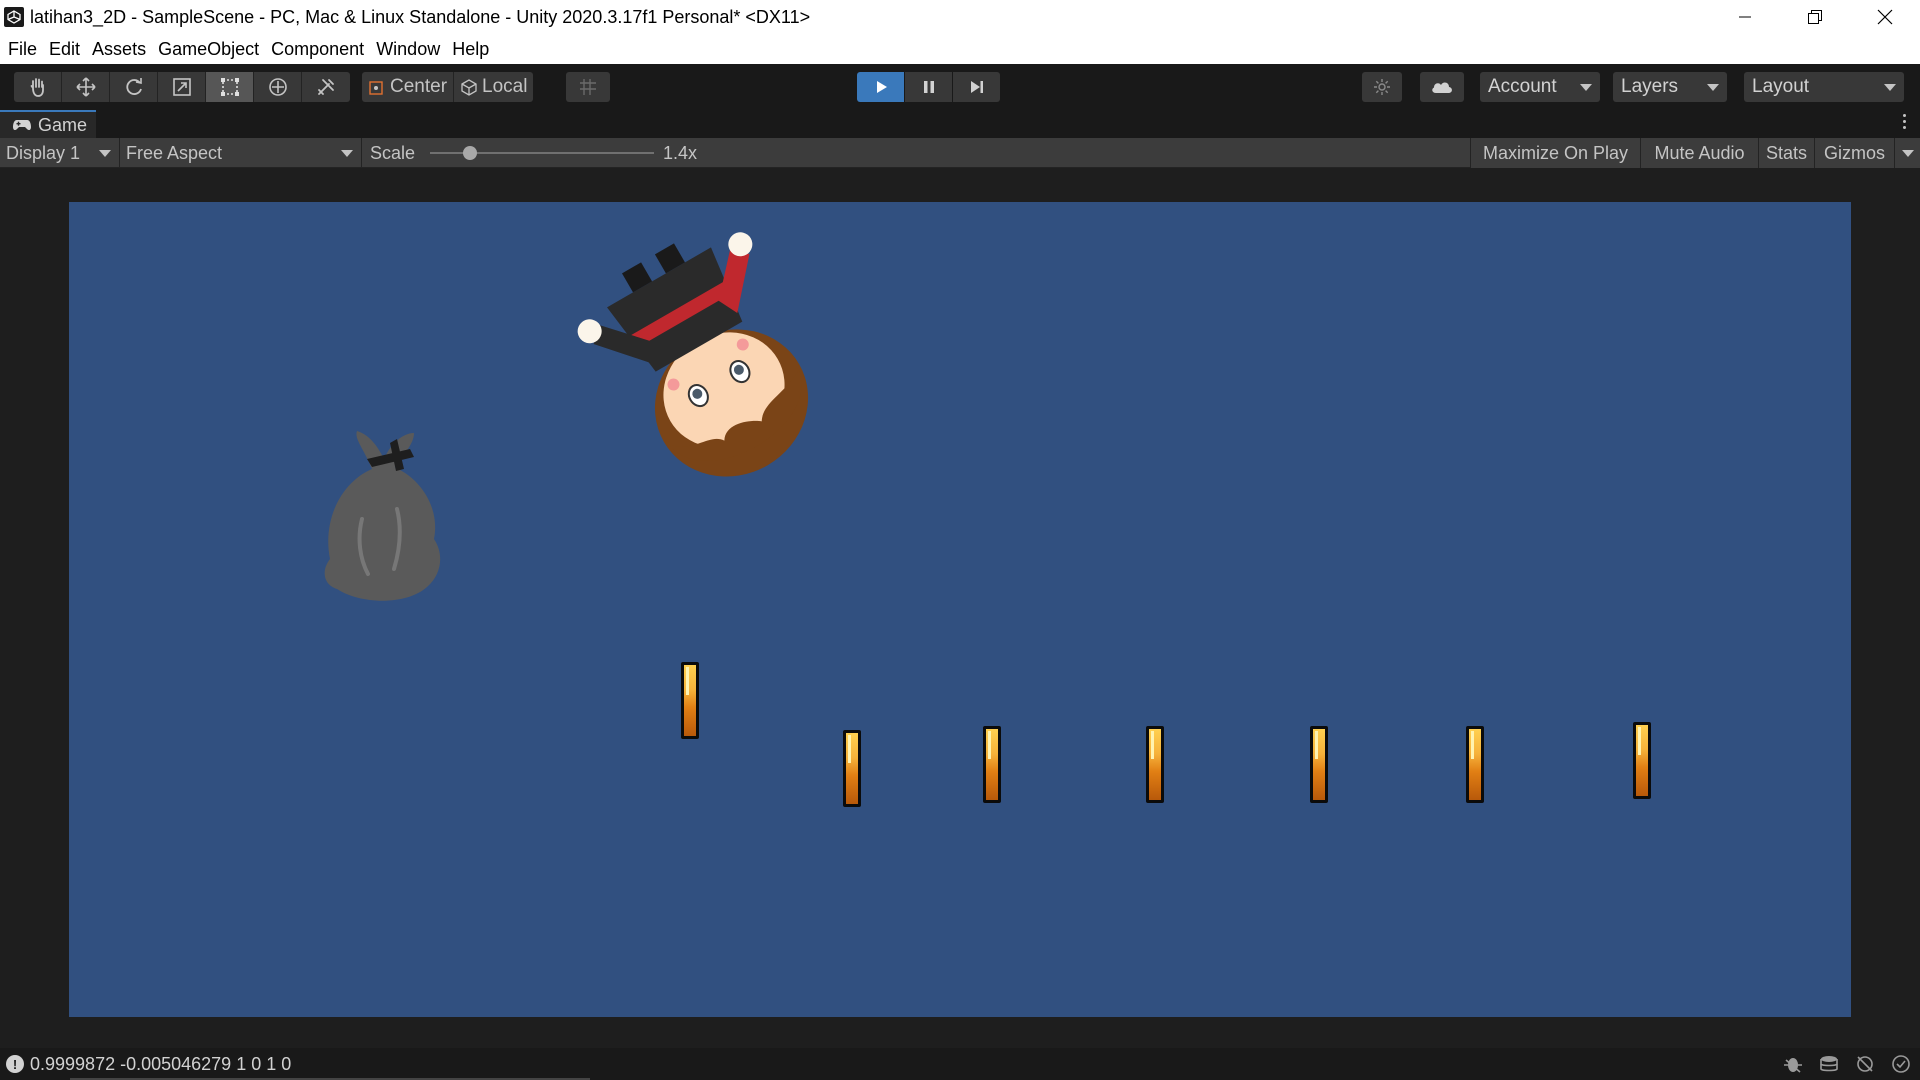 The width and height of the screenshot is (1920, 1080). I want to click on maximize-on-play-toggle: Maximize On Play, so click(1555, 153).